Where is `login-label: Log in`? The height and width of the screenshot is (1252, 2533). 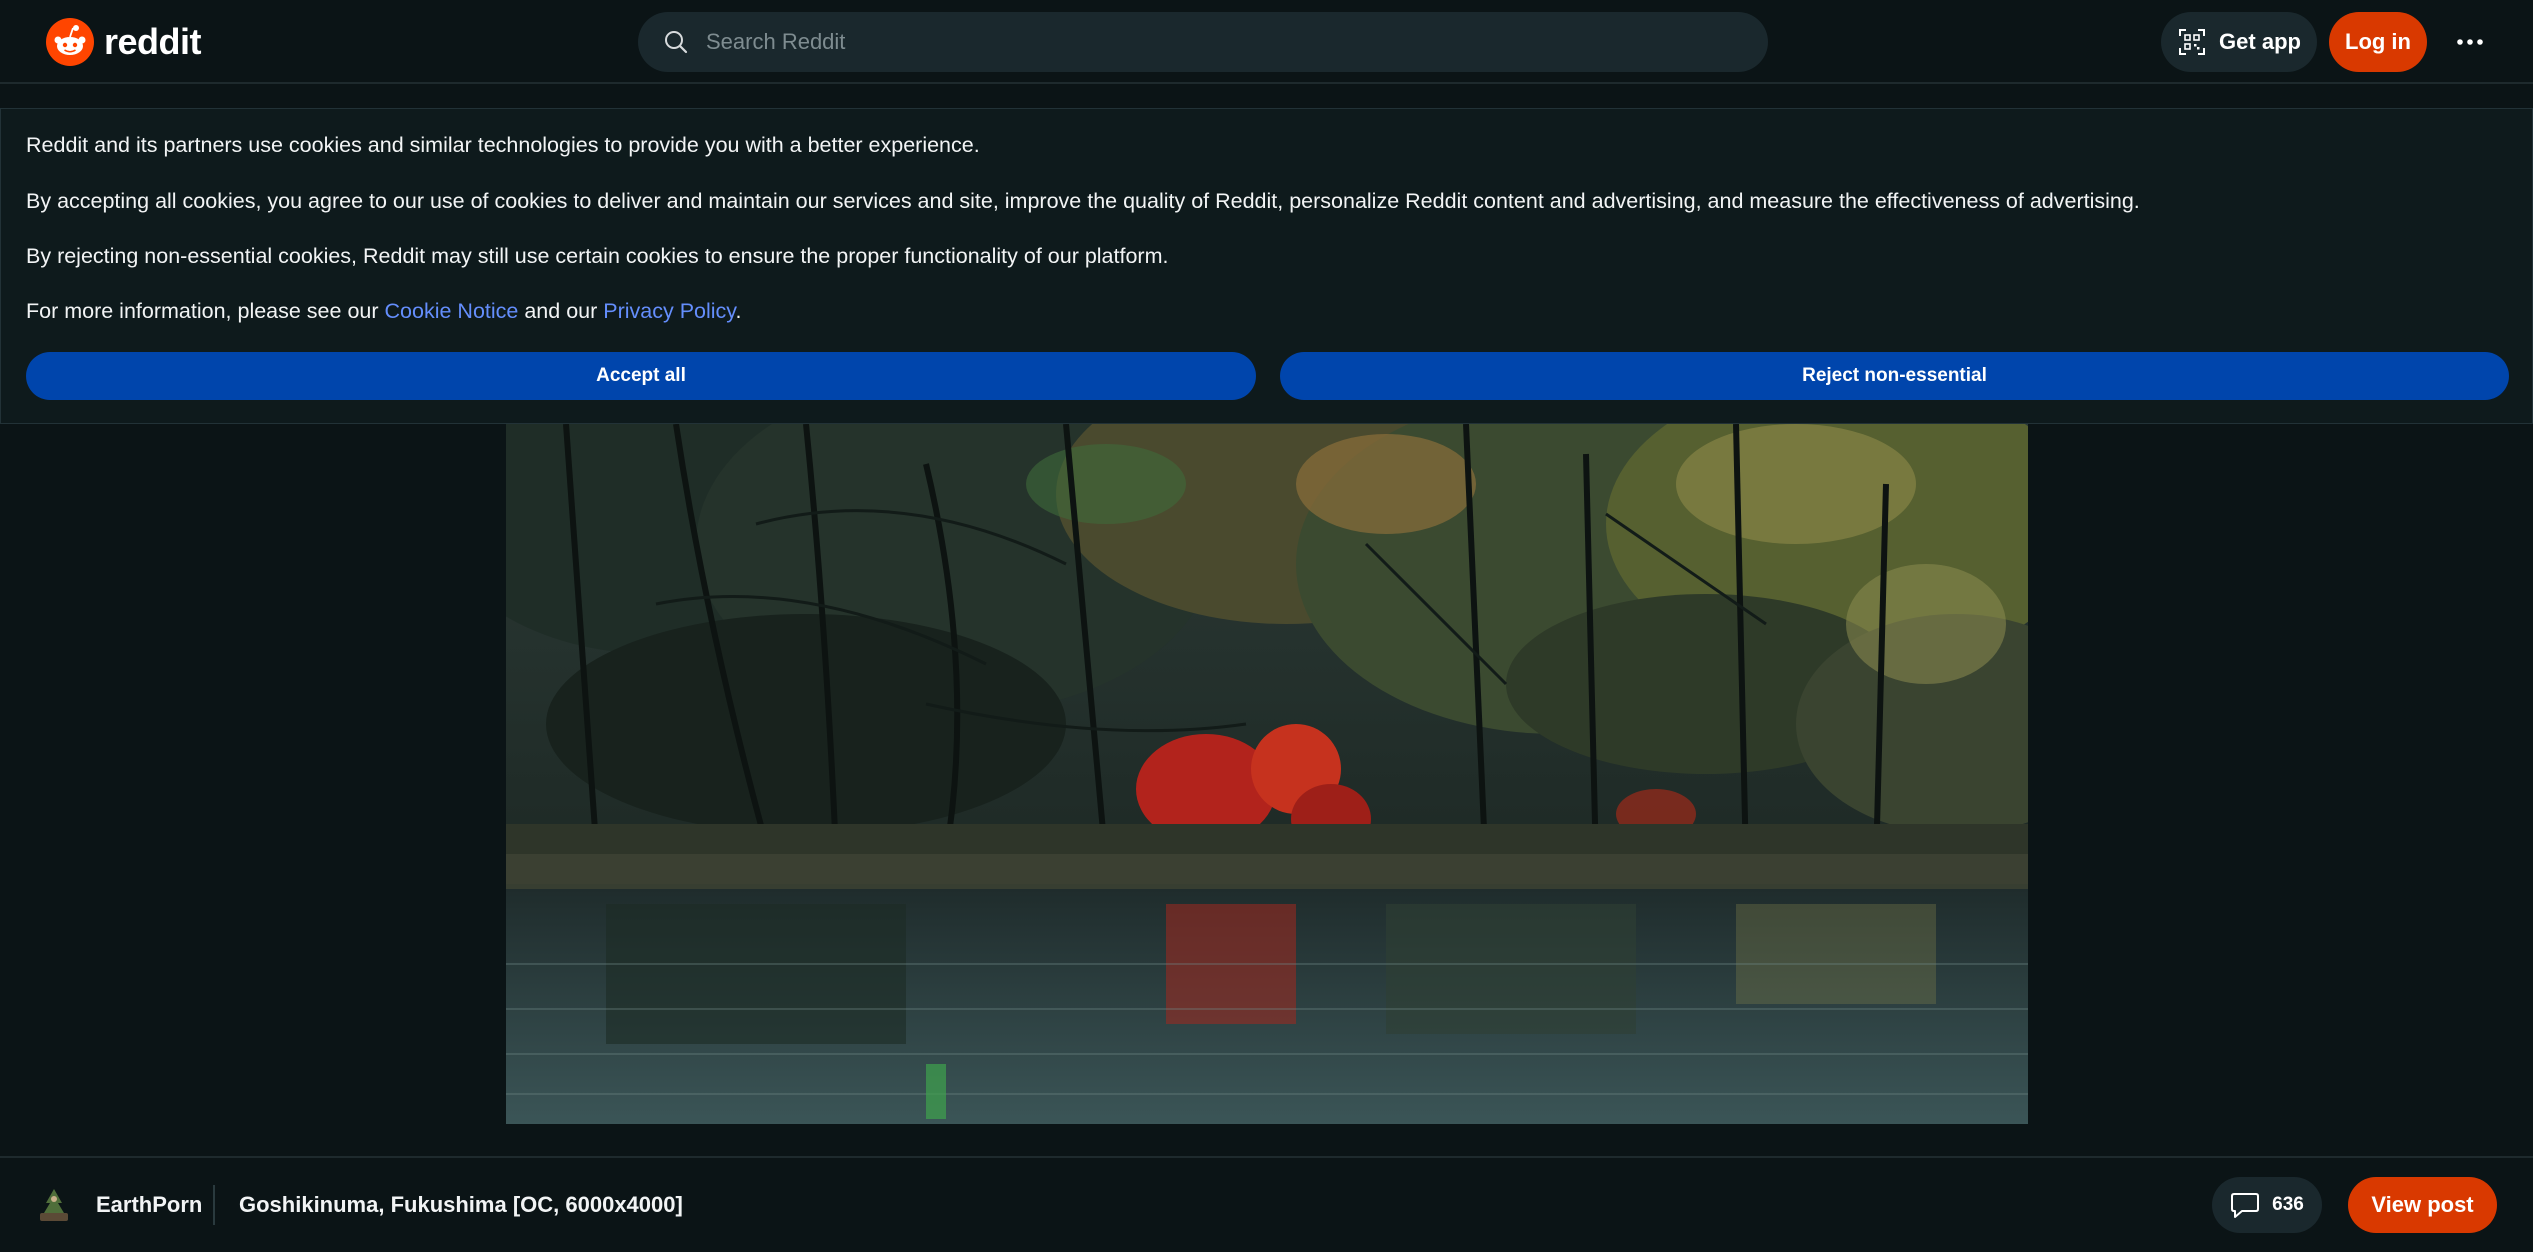
login-label: Log in is located at coordinates (2378, 41).